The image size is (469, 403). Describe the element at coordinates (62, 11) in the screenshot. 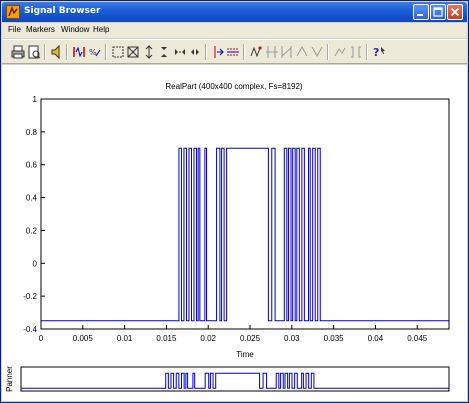

I see `window-title: Signal Browser` at that location.